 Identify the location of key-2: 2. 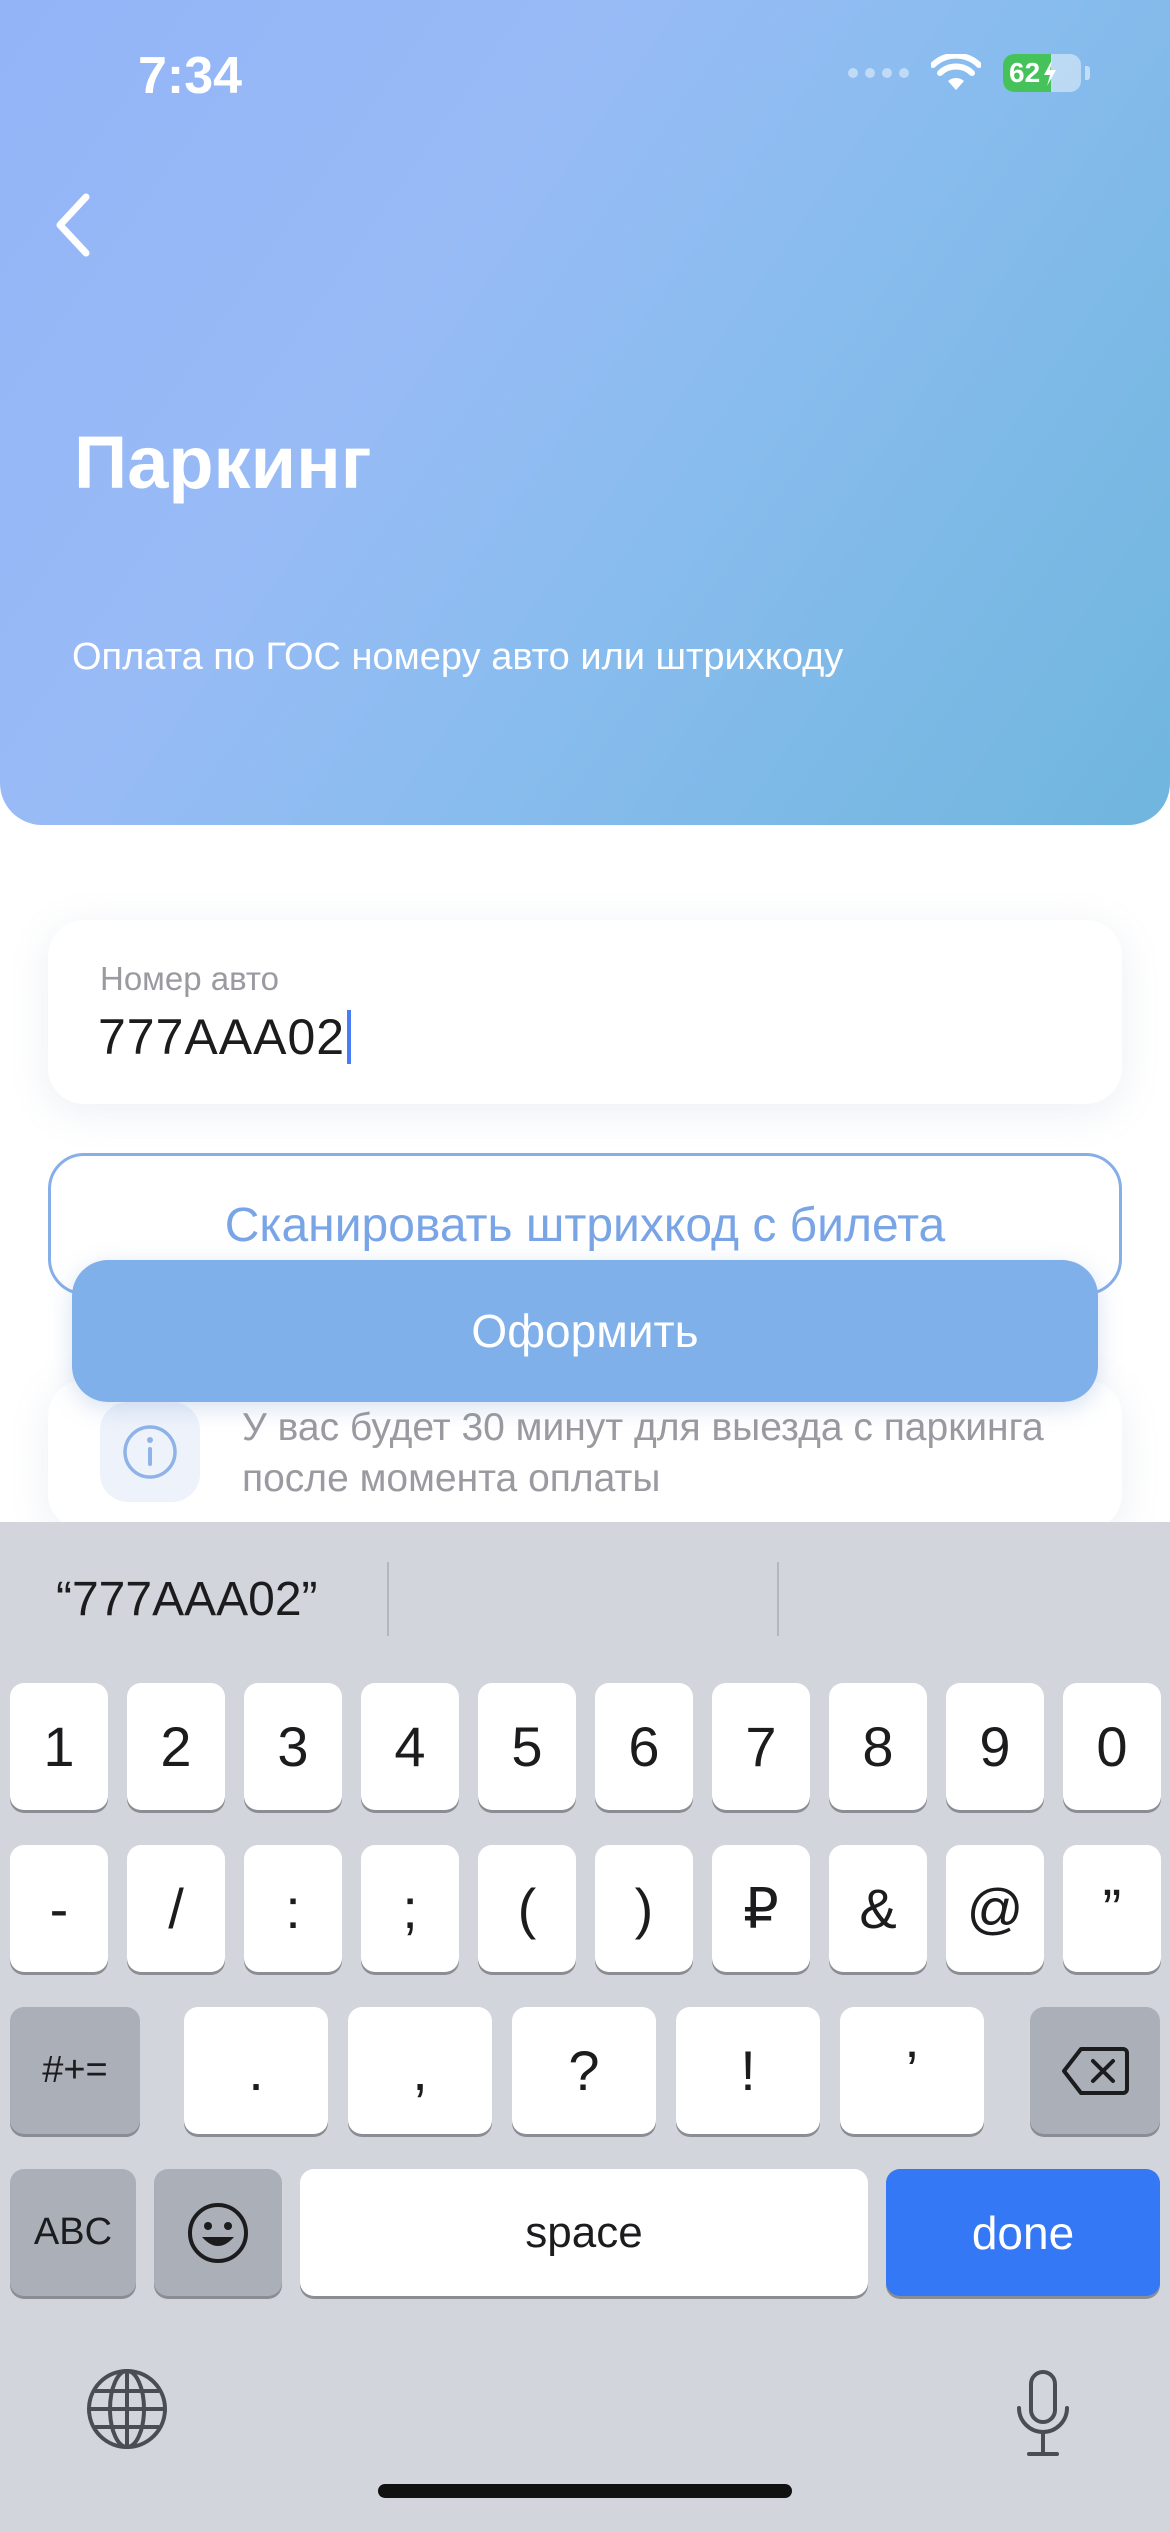
(176, 1746).